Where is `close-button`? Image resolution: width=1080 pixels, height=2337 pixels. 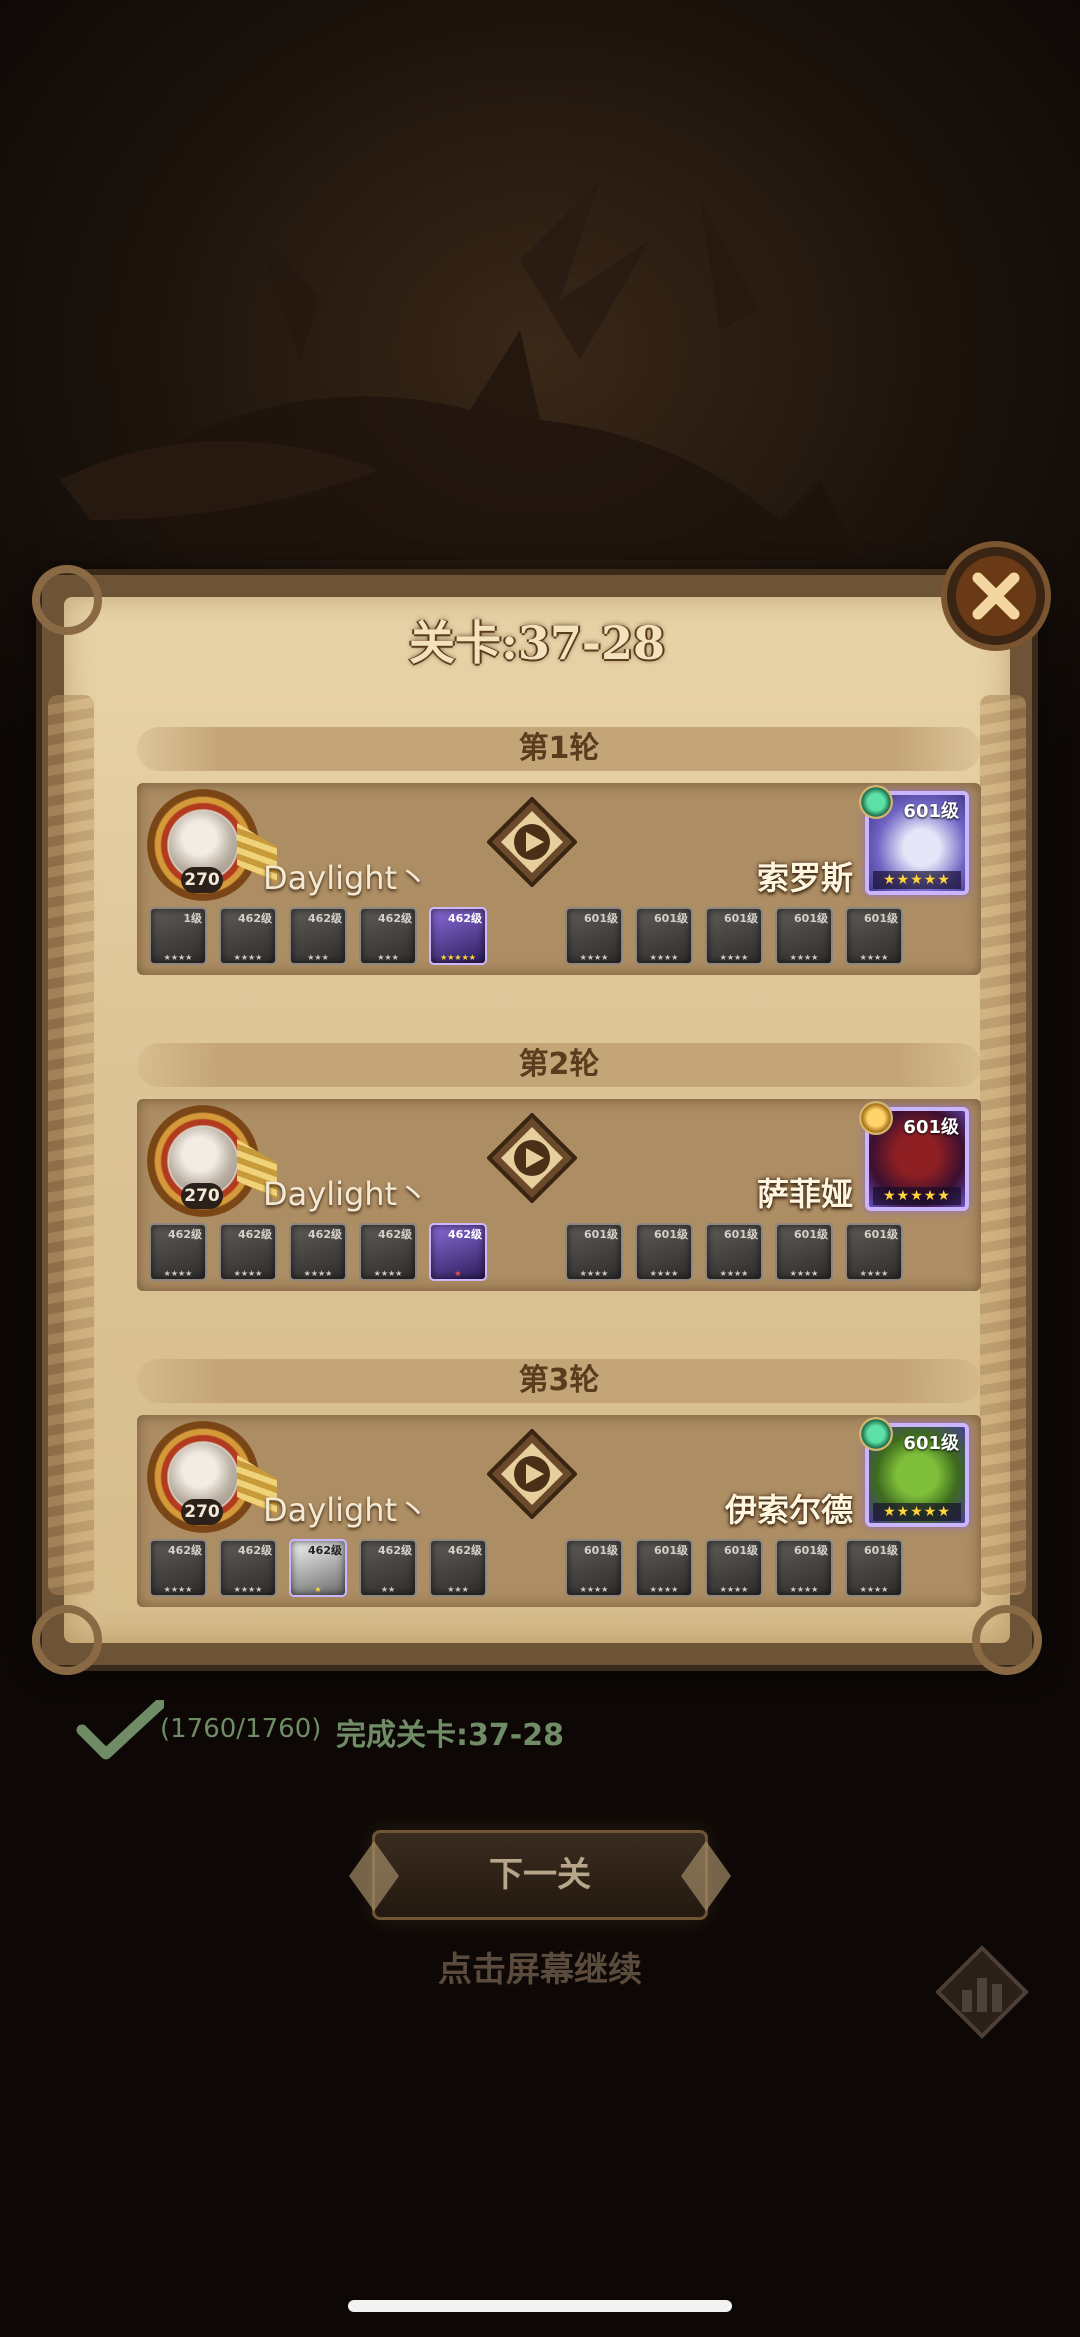
close-button is located at coordinates (996, 596).